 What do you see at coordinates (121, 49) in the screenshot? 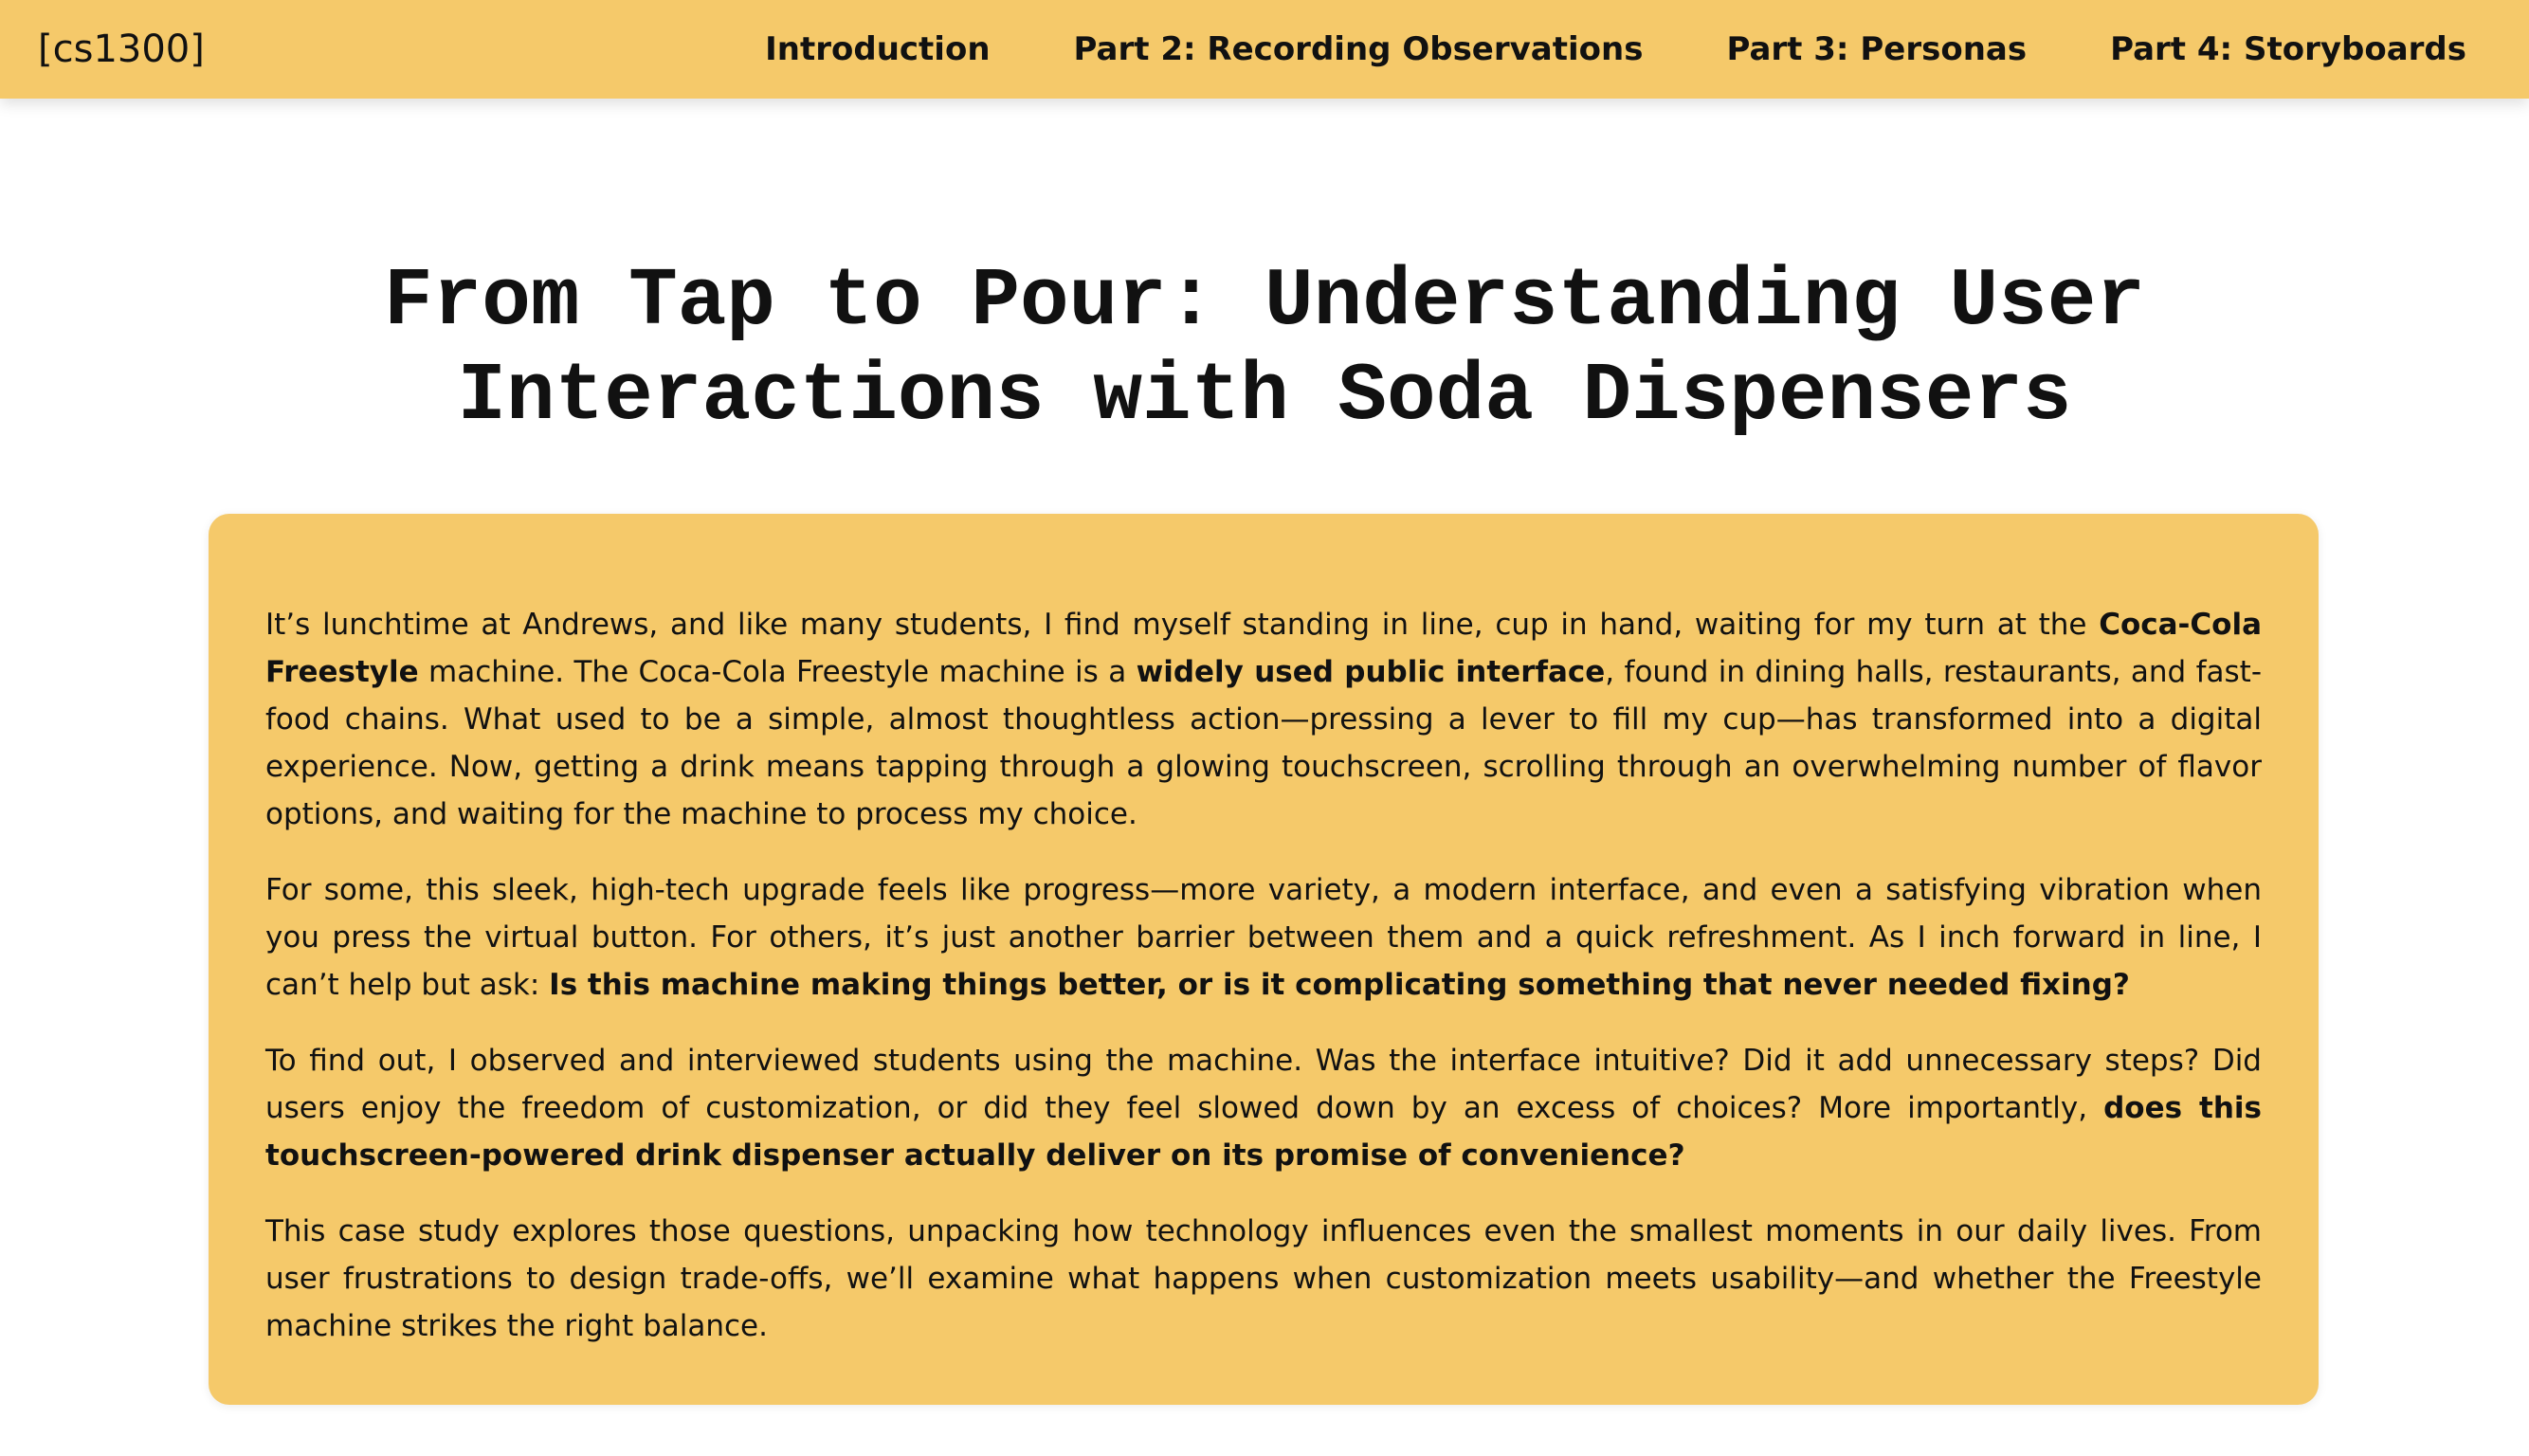
I see `site-brand-link: [cs1300]` at bounding box center [121, 49].